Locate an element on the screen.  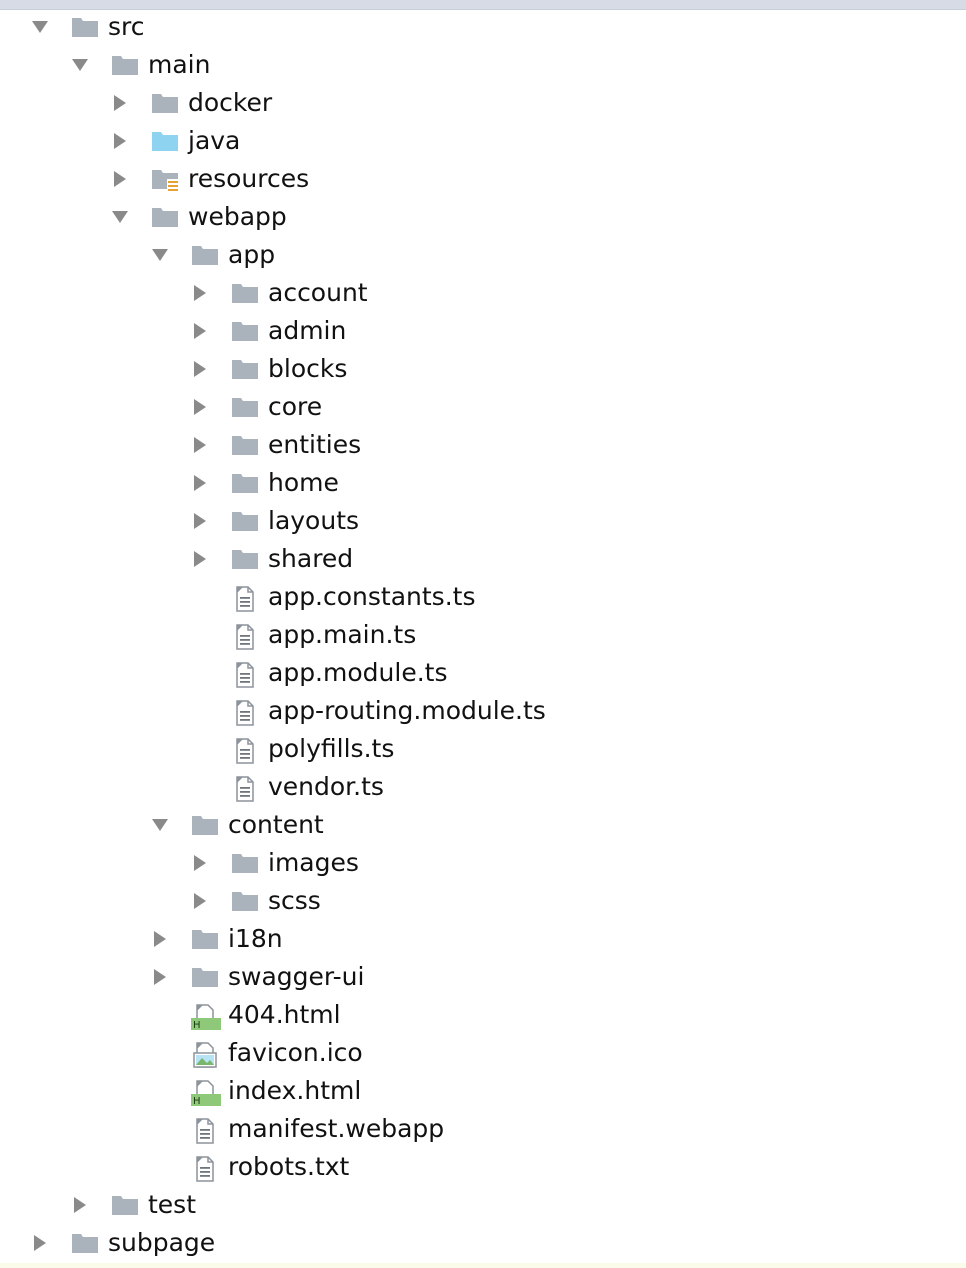
tree-item-label: main is located at coordinates (179, 64).